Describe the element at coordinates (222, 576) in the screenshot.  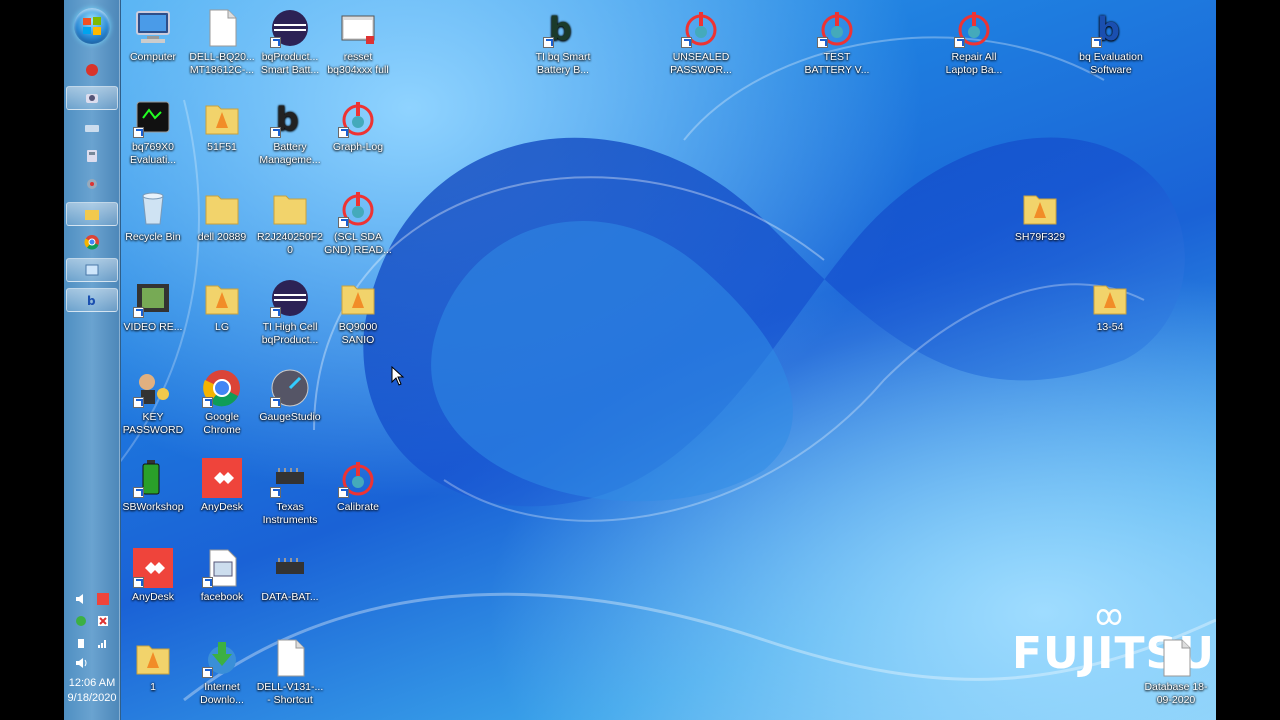
I see `desktop-icon-facebook: facebook` at that location.